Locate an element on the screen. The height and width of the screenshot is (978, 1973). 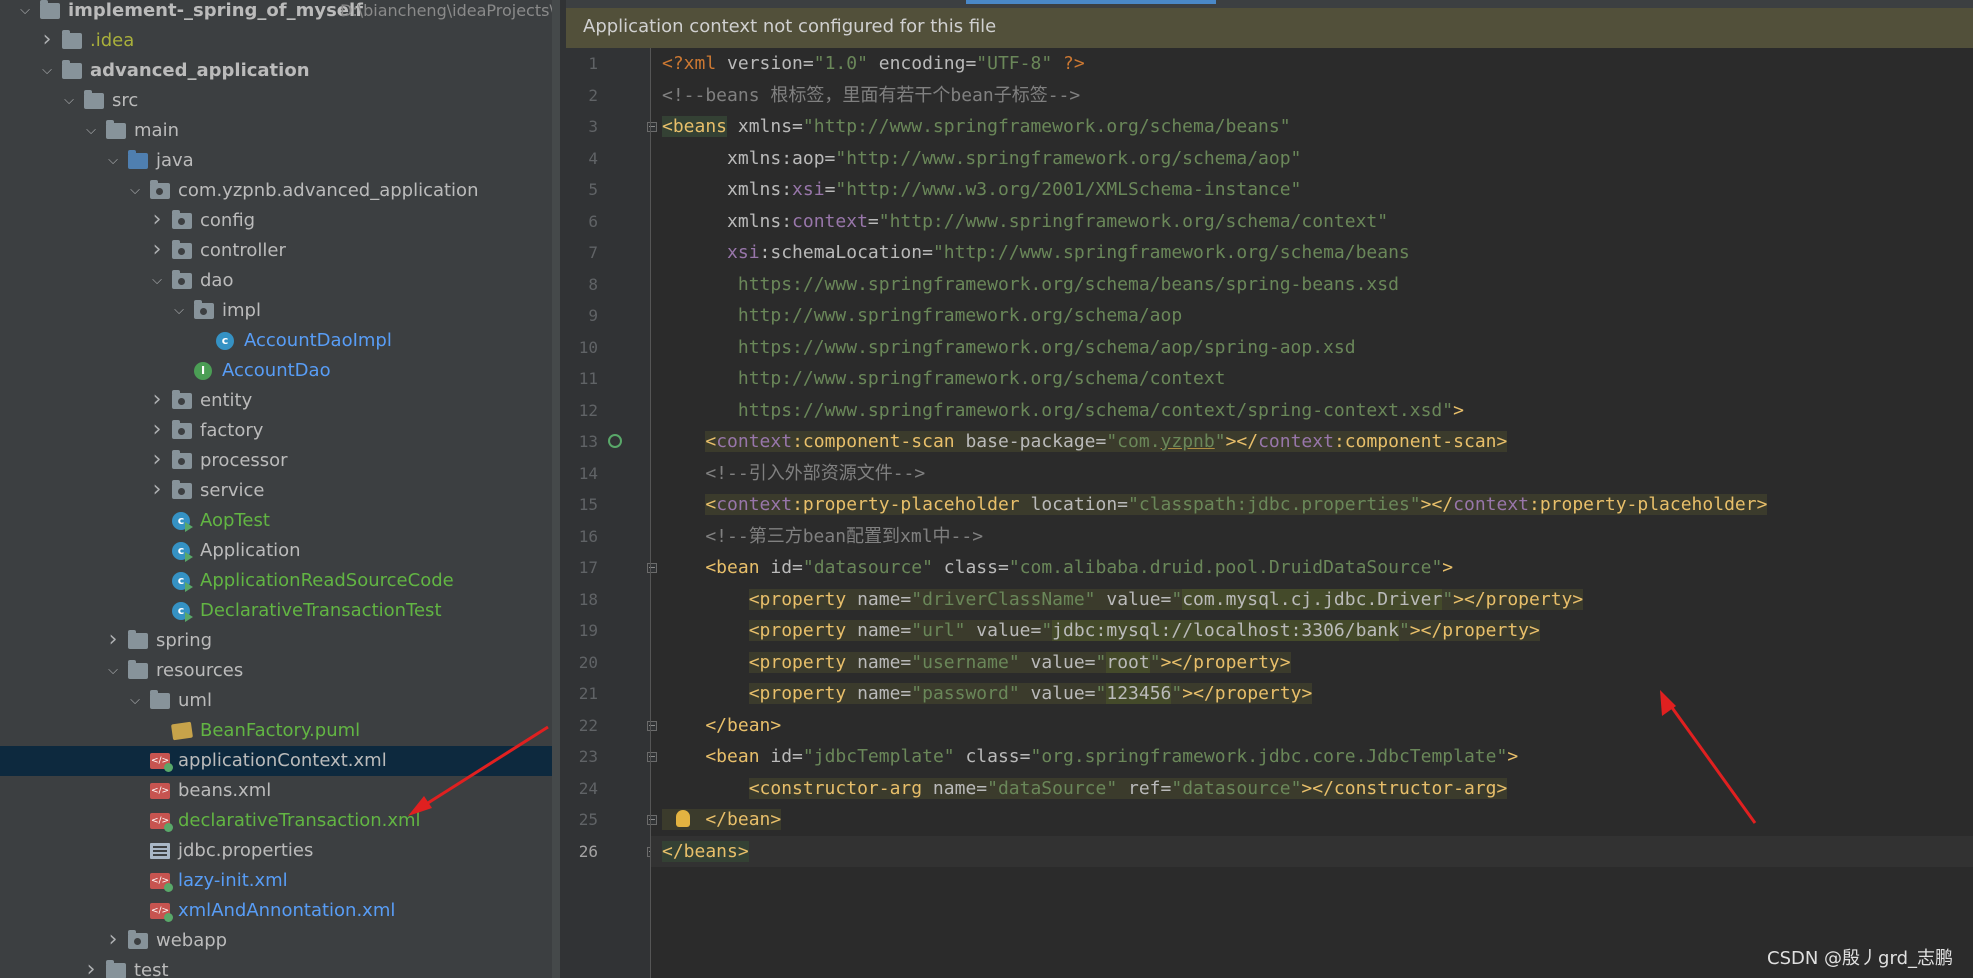
tree-item: c AccountDaoImpl is located at coordinates (278, 341).